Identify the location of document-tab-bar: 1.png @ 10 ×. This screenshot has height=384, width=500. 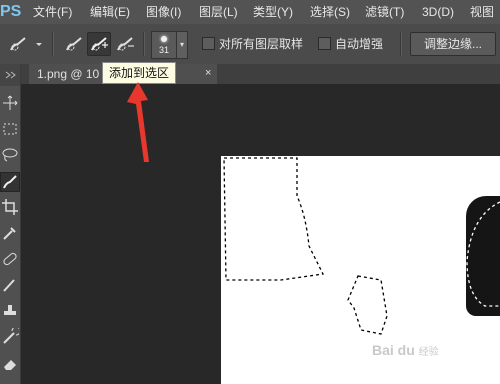
(260, 74).